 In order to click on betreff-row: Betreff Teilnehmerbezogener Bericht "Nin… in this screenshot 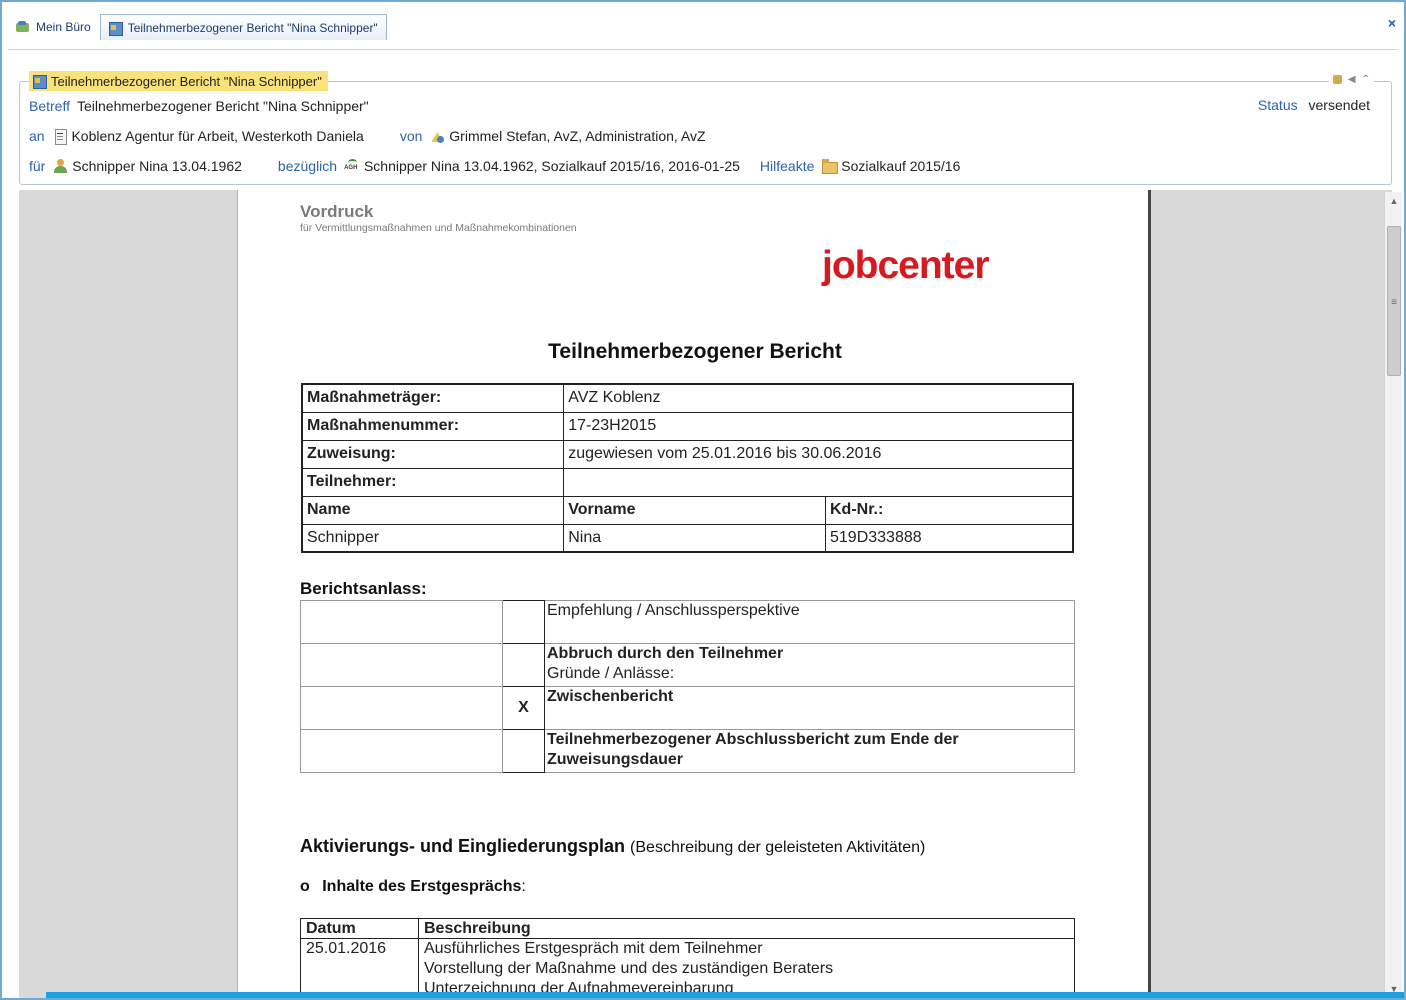, I will do `click(199, 106)`.